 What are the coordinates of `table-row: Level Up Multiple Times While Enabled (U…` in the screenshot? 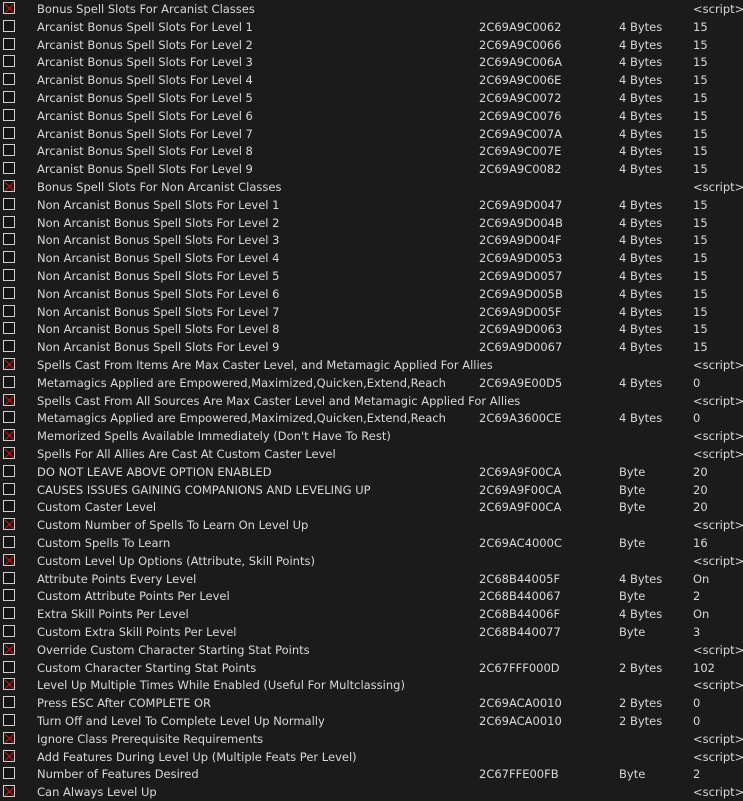 It's located at (371, 685).